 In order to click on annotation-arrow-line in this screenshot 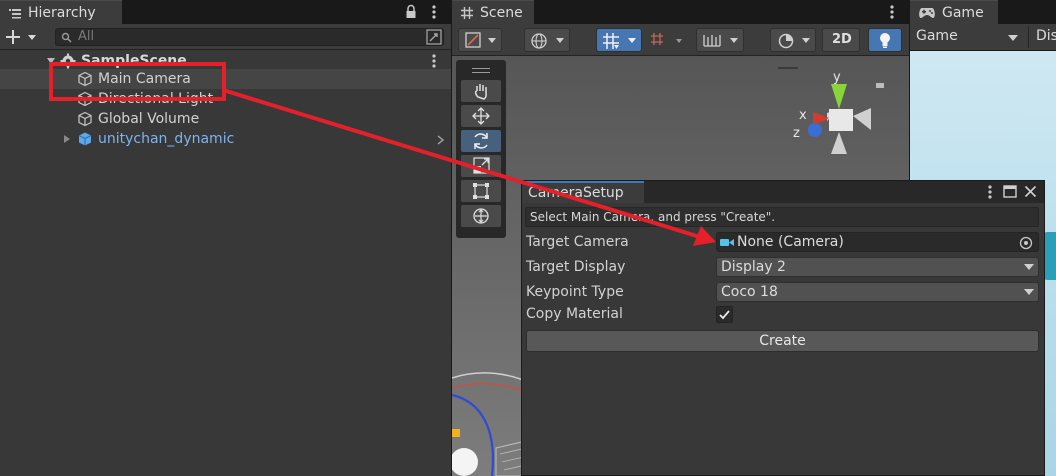, I will do `click(461, 163)`.